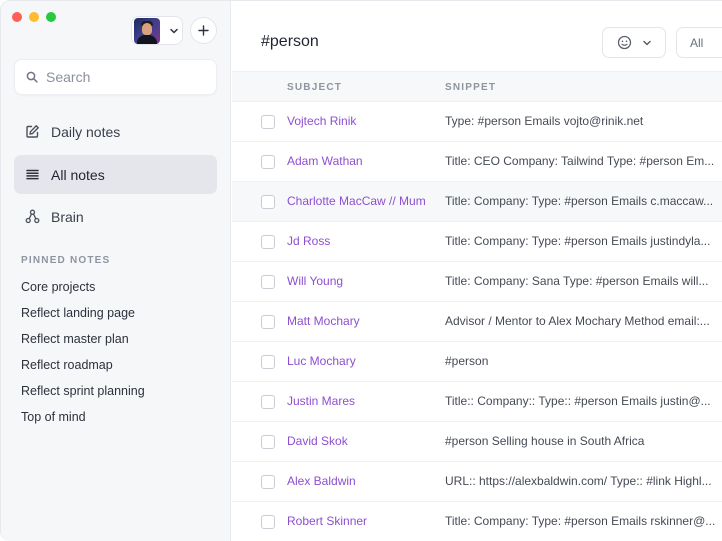  I want to click on search-icon, so click(32, 77).